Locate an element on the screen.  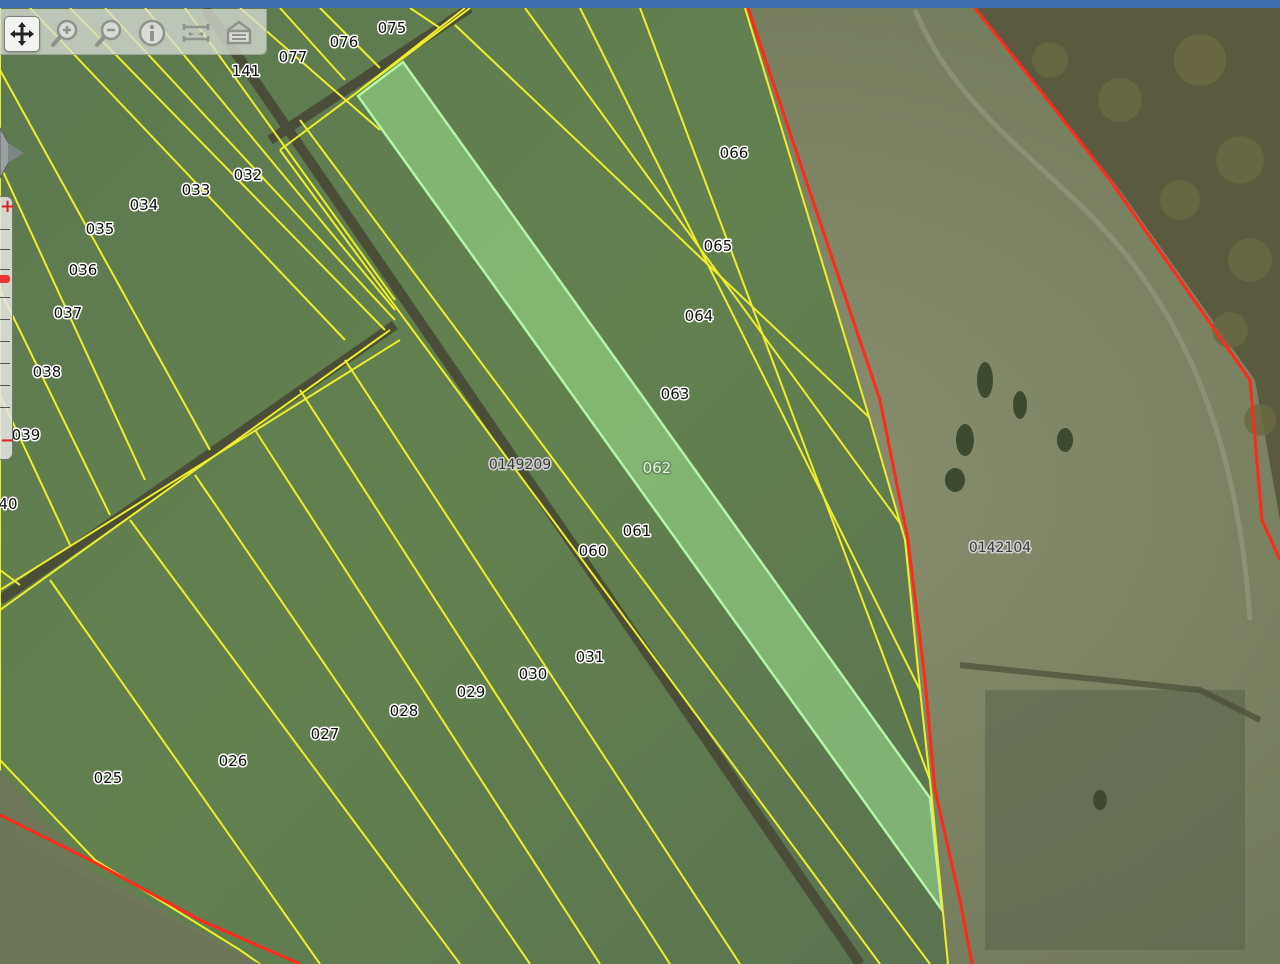
zoom-in-tool-button is located at coordinates (65, 33).